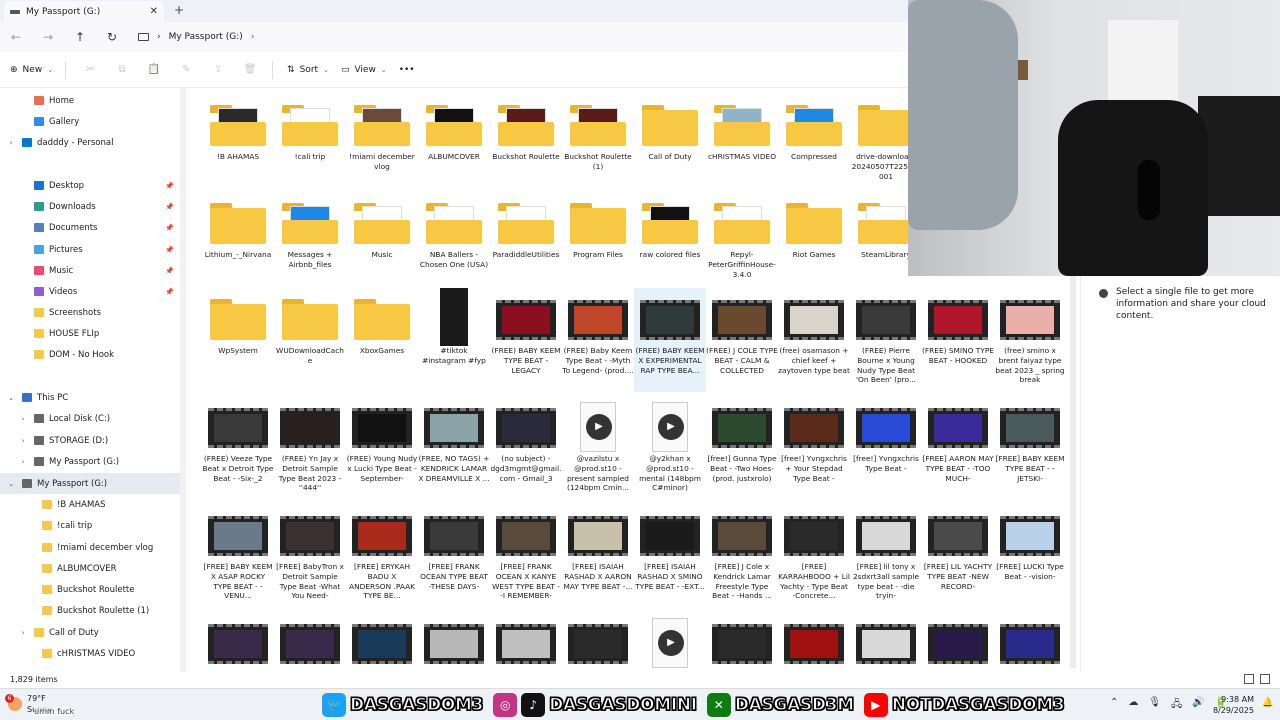 This screenshot has width=1280, height=720. Describe the element at coordinates (90, 142) in the screenshot. I see `sidebar-item-dadddy-personal: › dadddy - Personal` at that location.